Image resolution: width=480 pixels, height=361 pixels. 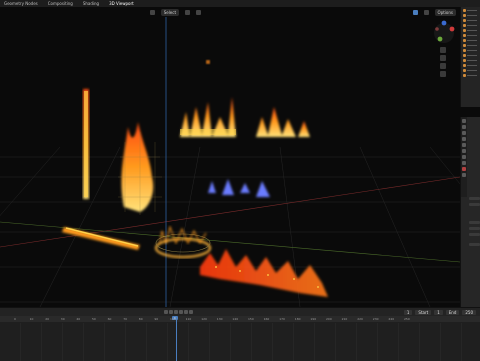 I want to click on view-layer-icon, so click(x=464, y=139).